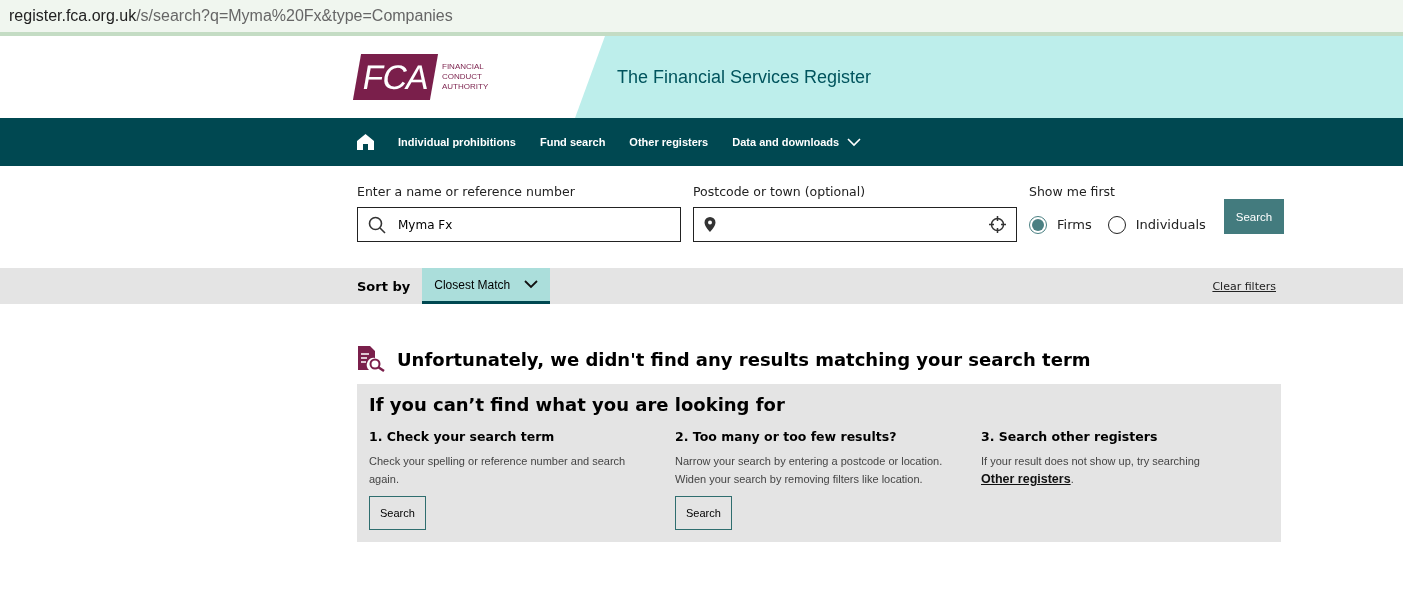 Image resolution: width=1403 pixels, height=599 pixels. Describe the element at coordinates (809, 470) in the screenshot. I see `help-text: Narrow your search by entering a postcode or location. Widen your search by removing filters like location.` at that location.